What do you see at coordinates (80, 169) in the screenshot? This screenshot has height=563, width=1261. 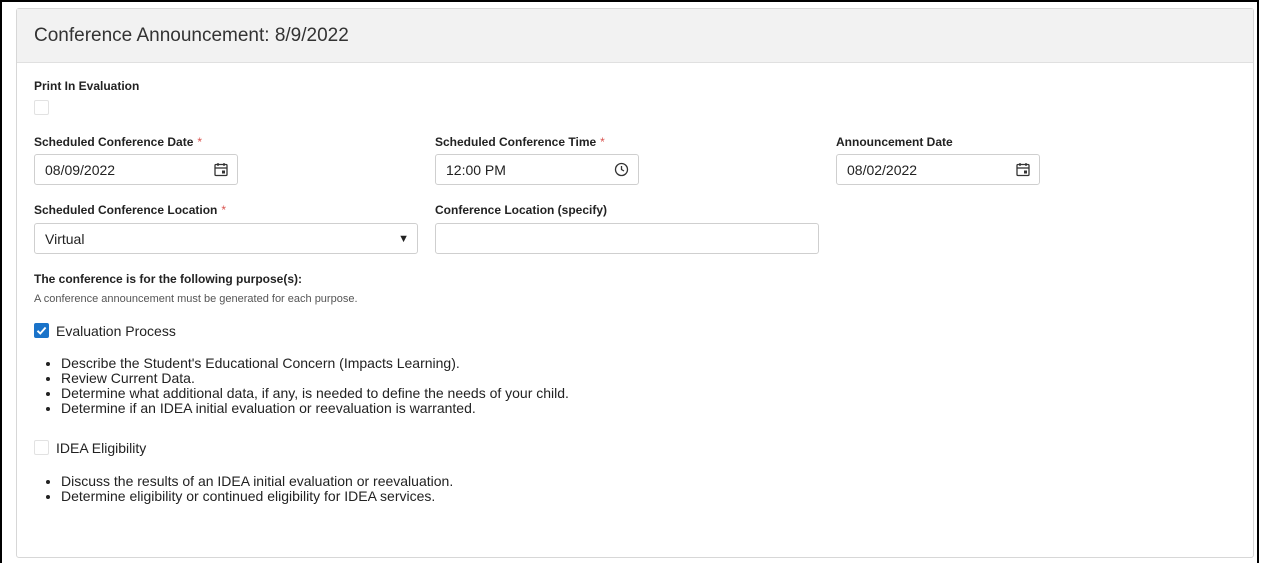 I see `scheduled-date-value: 08/09/2022` at bounding box center [80, 169].